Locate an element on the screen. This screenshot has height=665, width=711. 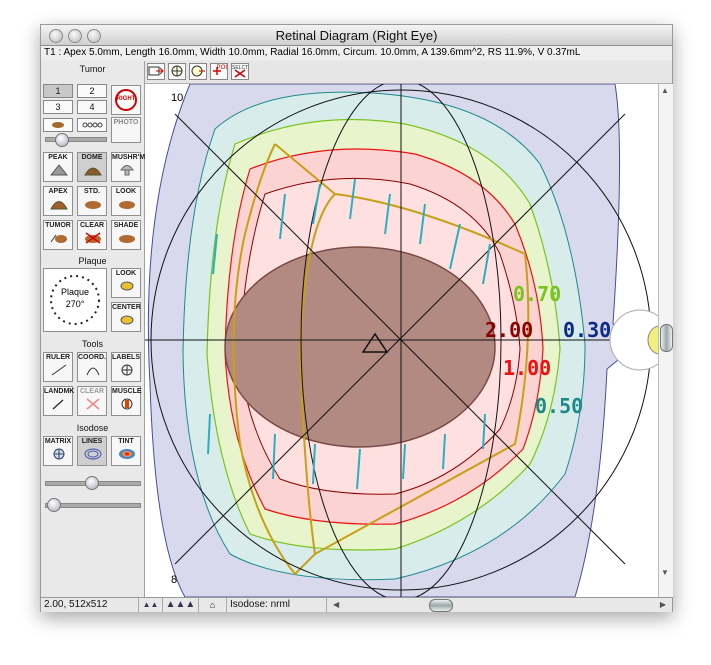
plaque-dial: Plaque 270° is located at coordinates (75, 300).